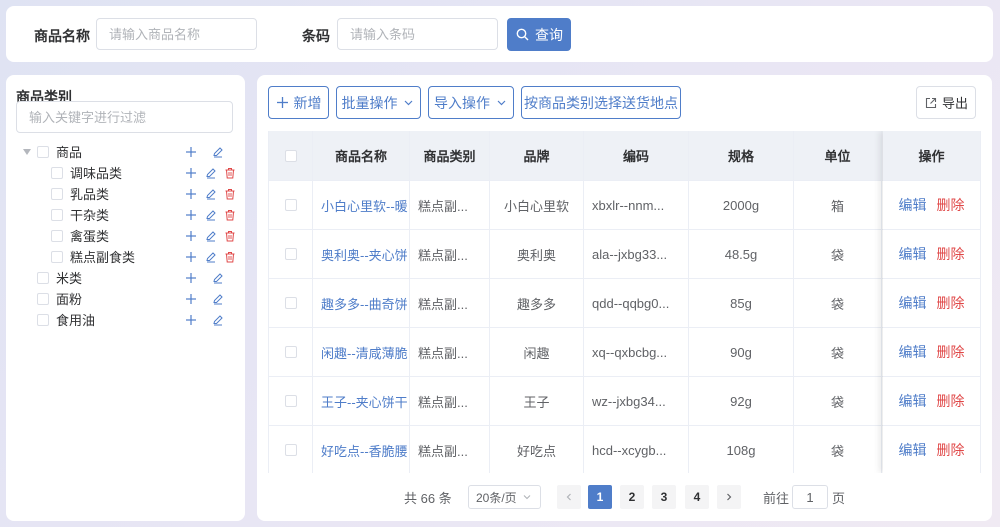  What do you see at coordinates (86, 172) in the screenshot?
I see `tree-node: 调味品类` at bounding box center [86, 172].